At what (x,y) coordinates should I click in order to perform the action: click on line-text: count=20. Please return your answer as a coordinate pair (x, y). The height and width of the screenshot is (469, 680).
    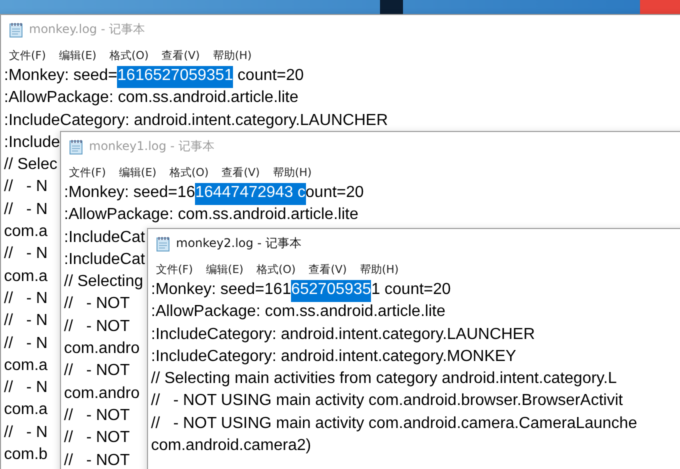
    Looking at the image, I should click on (270, 76).